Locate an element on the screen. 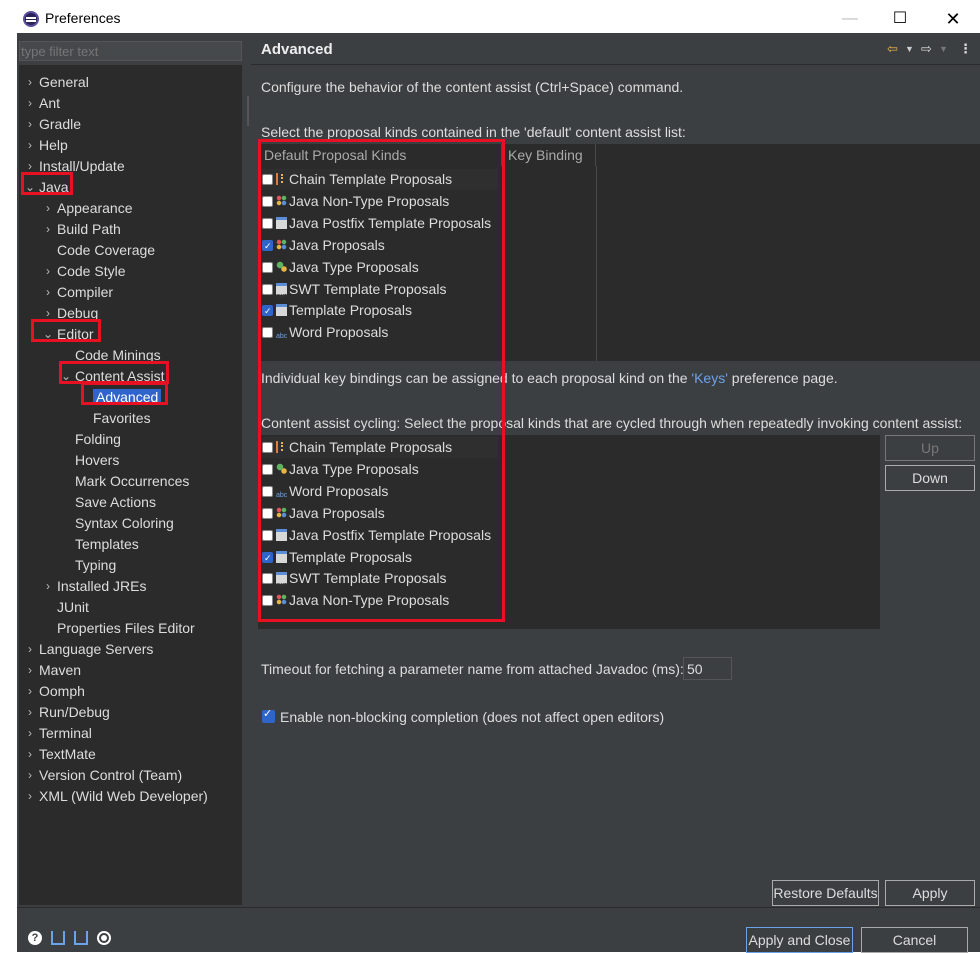 This screenshot has height=953, width=980. tree-item-save-actions: Save Actions is located at coordinates (115, 502).